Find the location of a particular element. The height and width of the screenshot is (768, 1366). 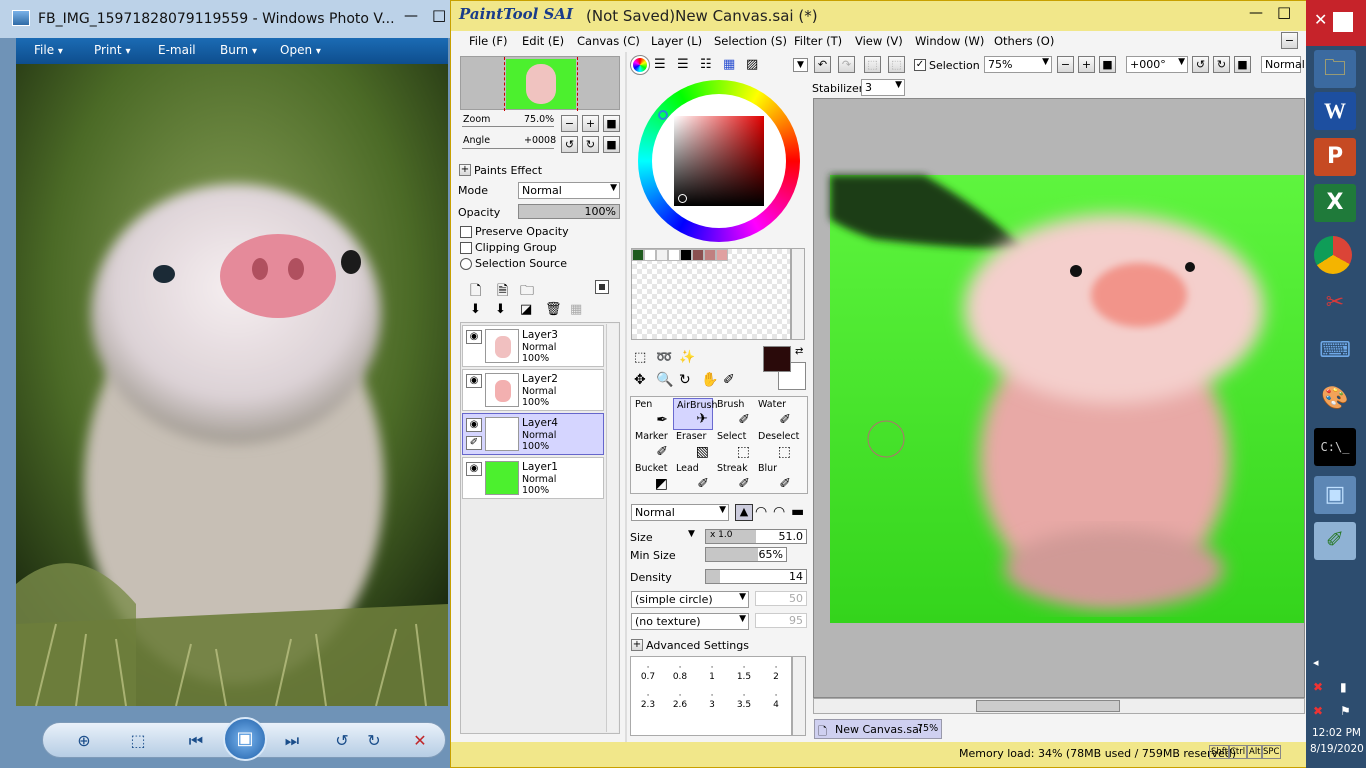

rgb-slider-icon: ☰ is located at coordinates (660, 64).